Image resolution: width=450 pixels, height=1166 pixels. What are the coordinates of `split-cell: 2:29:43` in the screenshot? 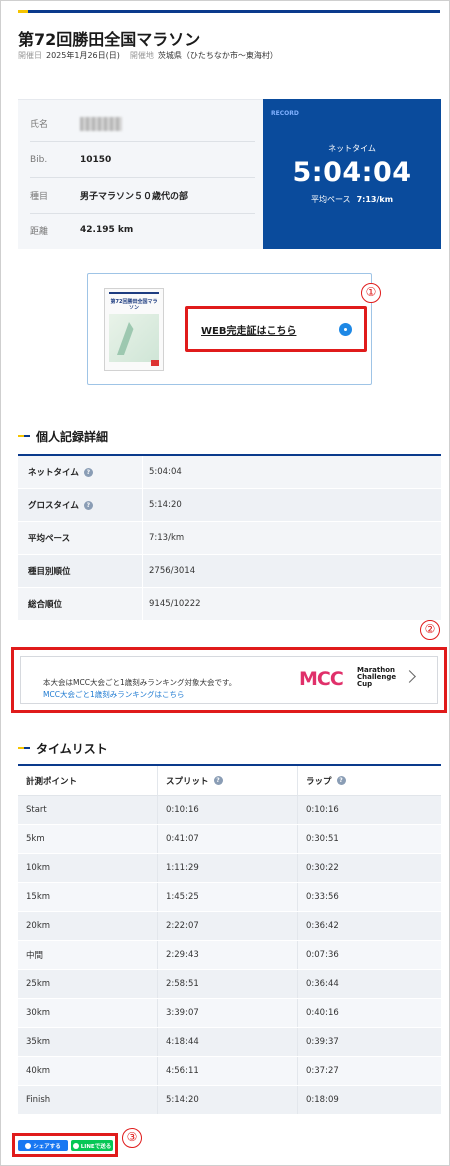 It's located at (228, 955).